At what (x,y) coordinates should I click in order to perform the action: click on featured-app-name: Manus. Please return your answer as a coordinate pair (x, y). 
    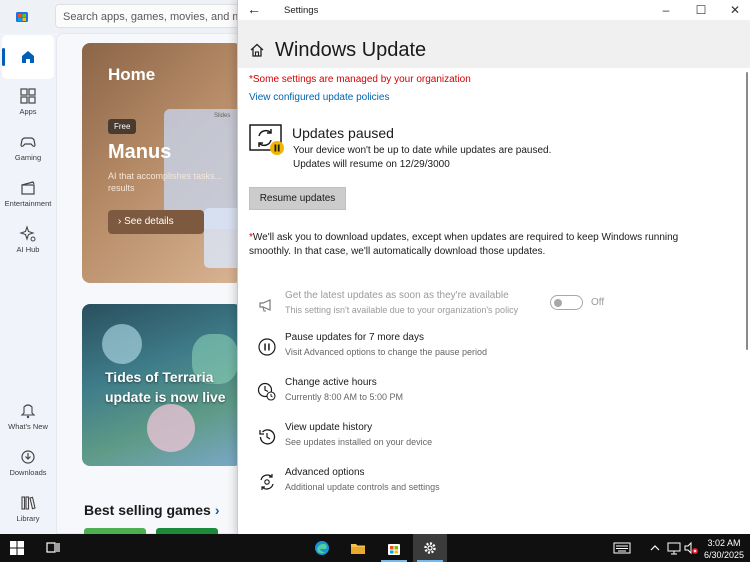
    Looking at the image, I should click on (140, 152).